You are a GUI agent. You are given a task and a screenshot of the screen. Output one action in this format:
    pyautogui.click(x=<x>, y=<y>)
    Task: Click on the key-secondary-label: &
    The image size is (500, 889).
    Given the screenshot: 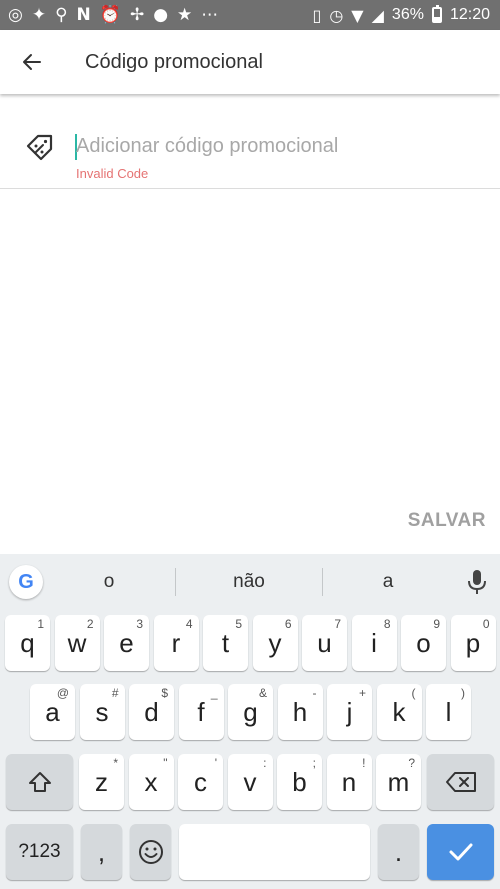 What is the action you would take?
    pyautogui.click(x=262, y=693)
    